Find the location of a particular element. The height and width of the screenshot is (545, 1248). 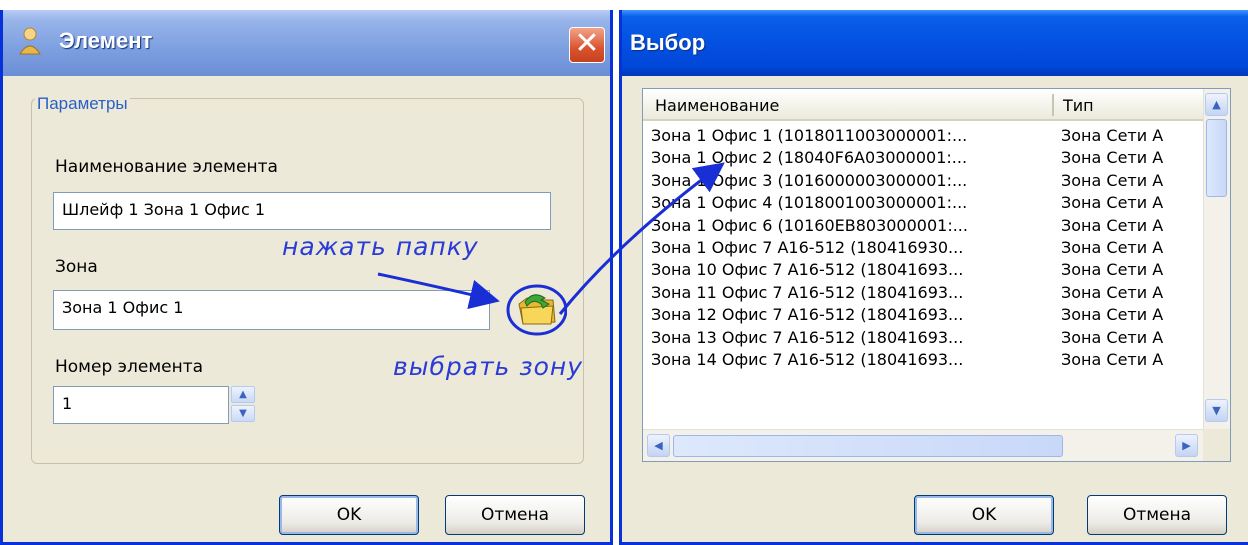

annotation-arrows is located at coordinates (551, 238).